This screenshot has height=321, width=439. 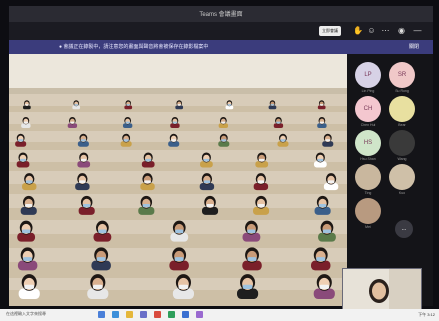 I want to click on excel-icon, so click(x=171, y=314).